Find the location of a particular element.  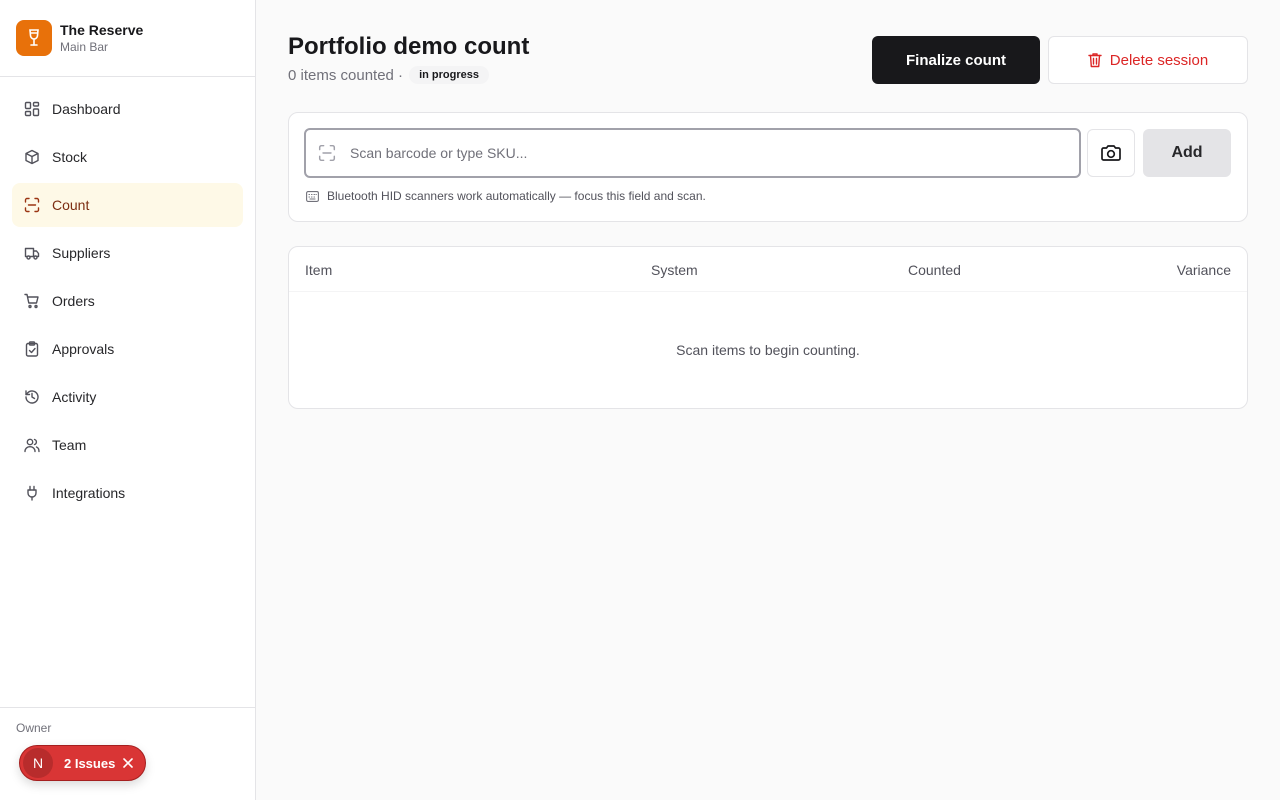

camera-icon is located at coordinates (1111, 153).